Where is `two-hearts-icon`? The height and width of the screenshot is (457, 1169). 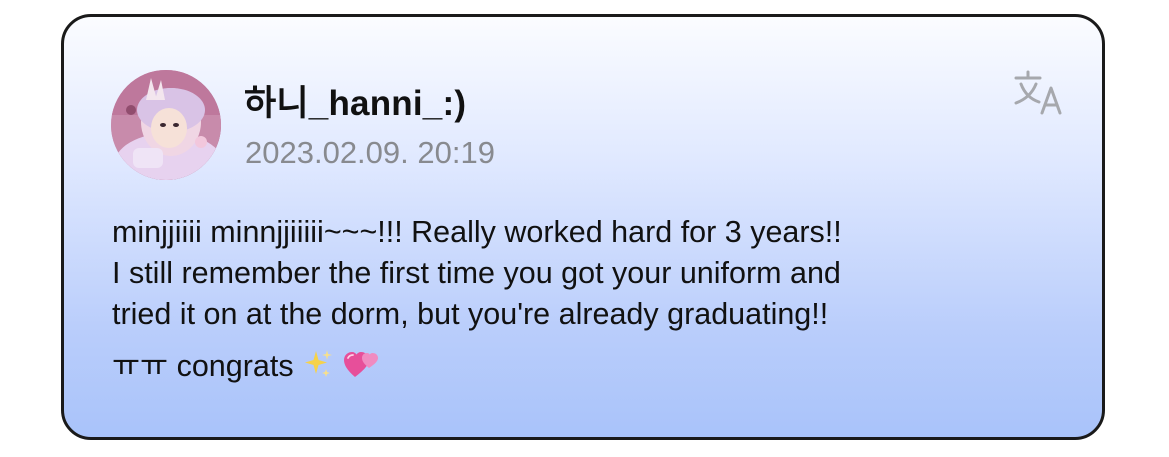 two-hearts-icon is located at coordinates (361, 369).